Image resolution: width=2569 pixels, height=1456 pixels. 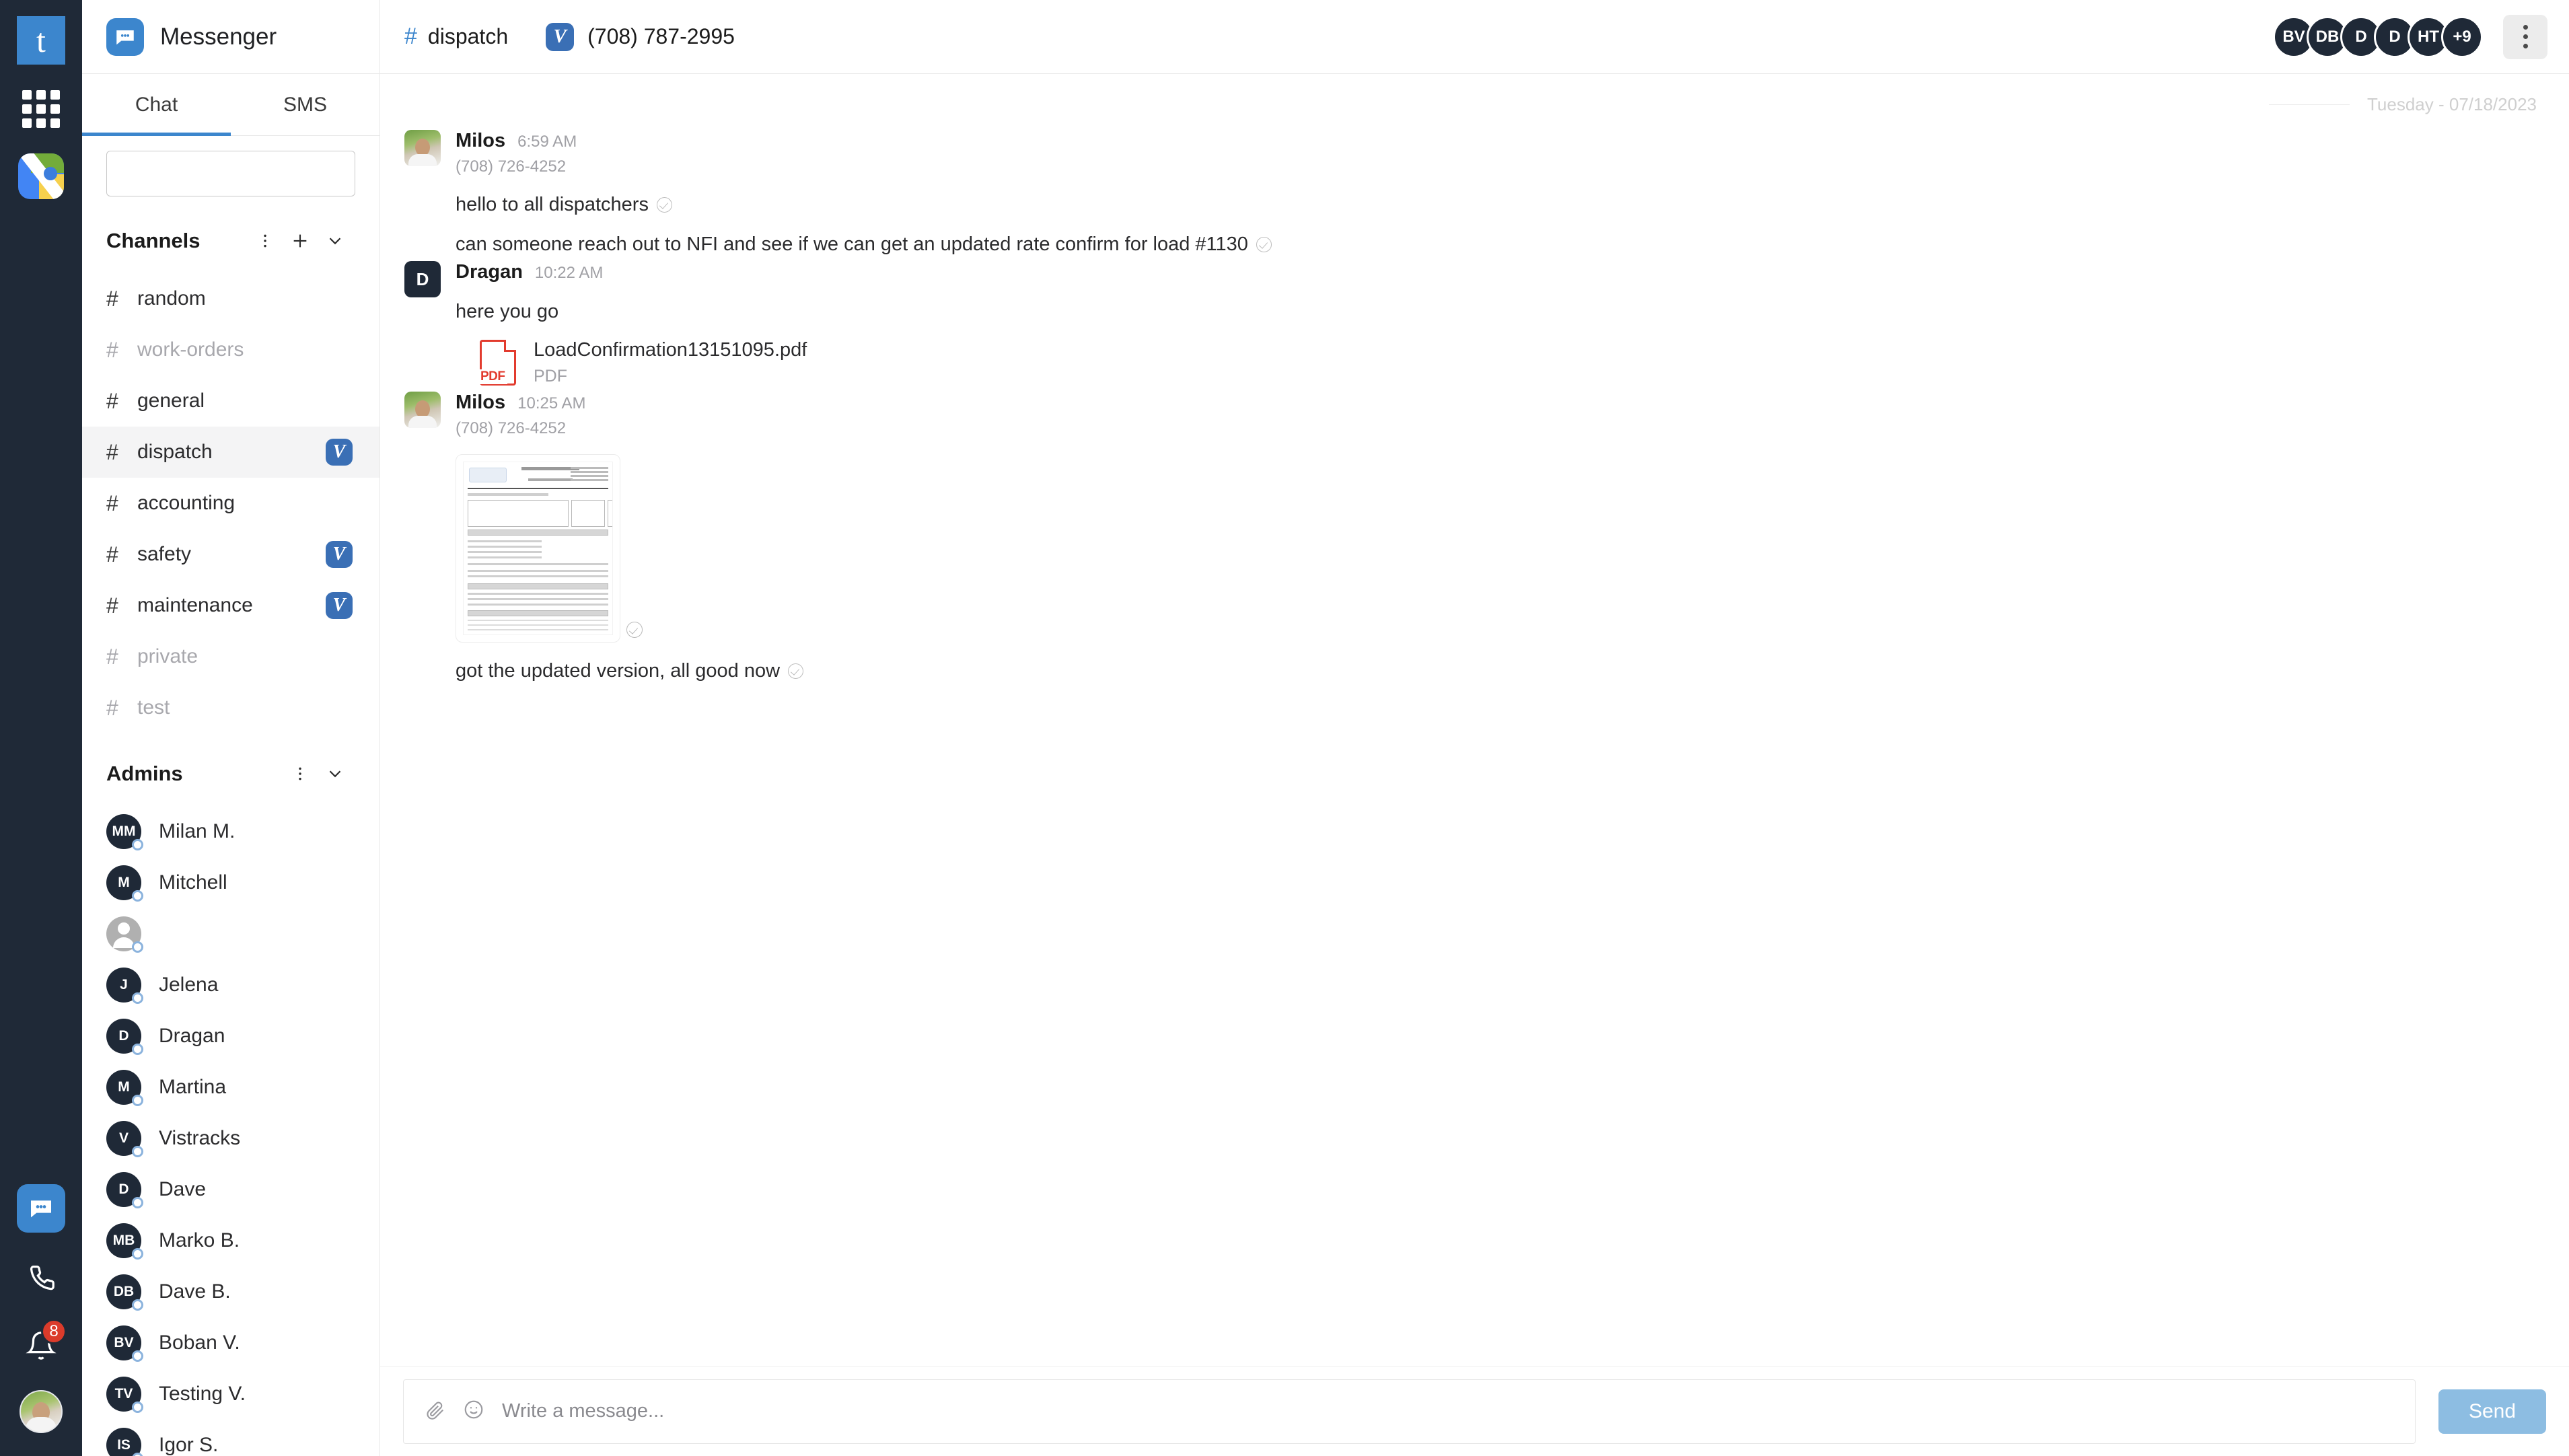 I want to click on channel-label: maintenance, so click(x=195, y=605).